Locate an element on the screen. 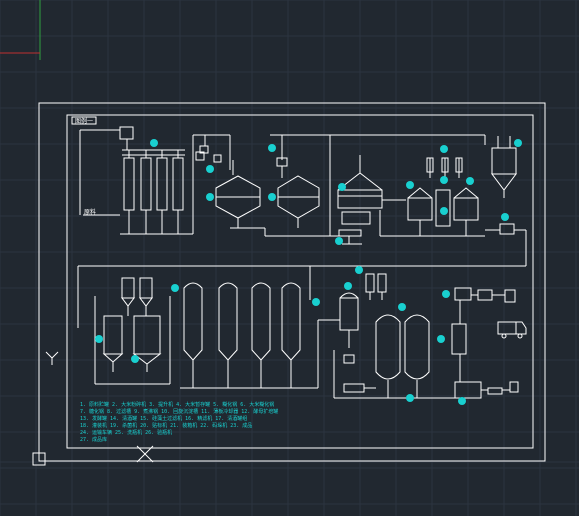 The image size is (579, 516). legend-line: 27. 成品库 is located at coordinates (93, 439).